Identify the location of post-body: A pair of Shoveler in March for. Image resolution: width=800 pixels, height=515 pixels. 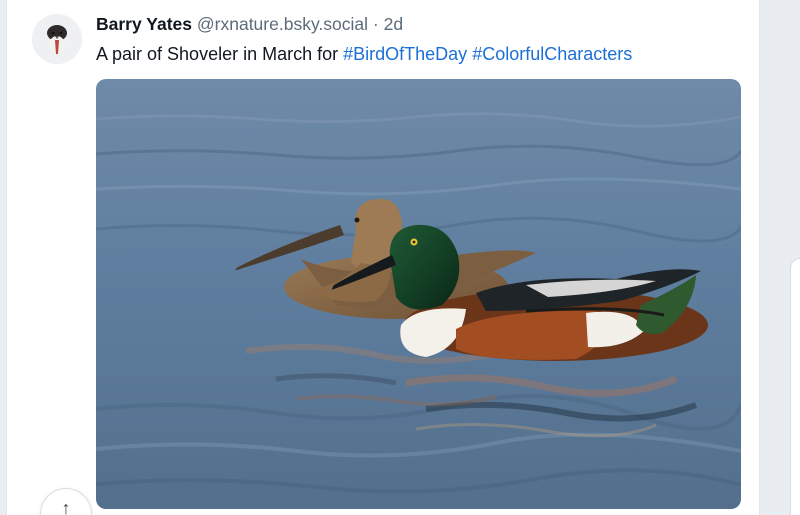
(220, 54).